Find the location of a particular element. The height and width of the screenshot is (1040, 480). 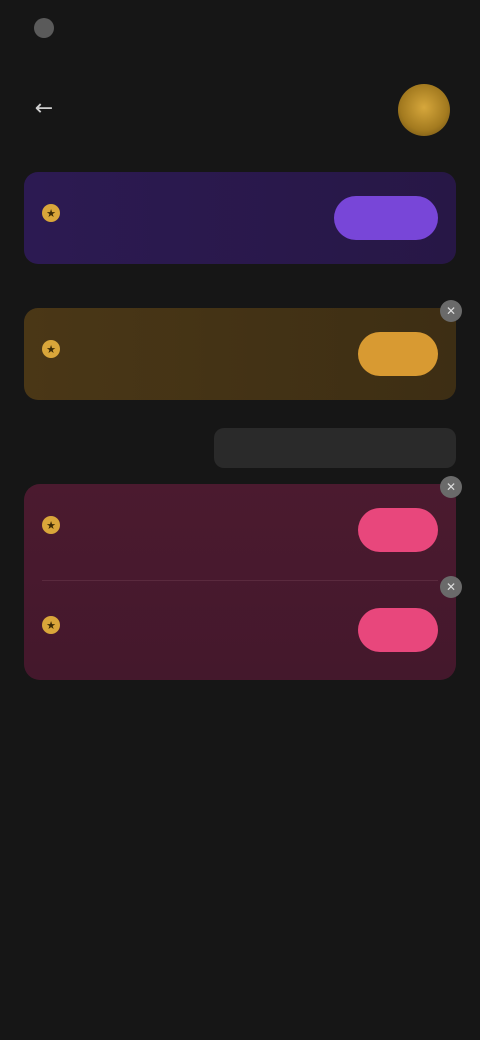

tab-bar is located at coordinates (240, 448).